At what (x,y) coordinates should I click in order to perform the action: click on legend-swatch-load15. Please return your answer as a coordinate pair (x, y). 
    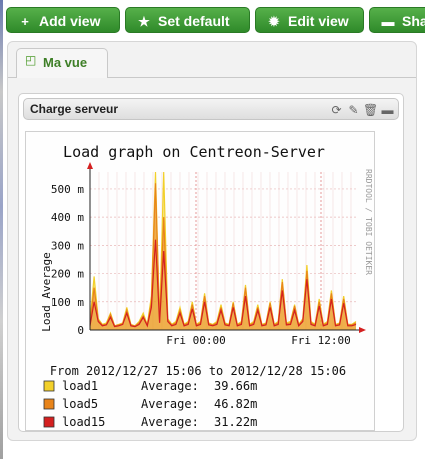
    Looking at the image, I should click on (49, 422).